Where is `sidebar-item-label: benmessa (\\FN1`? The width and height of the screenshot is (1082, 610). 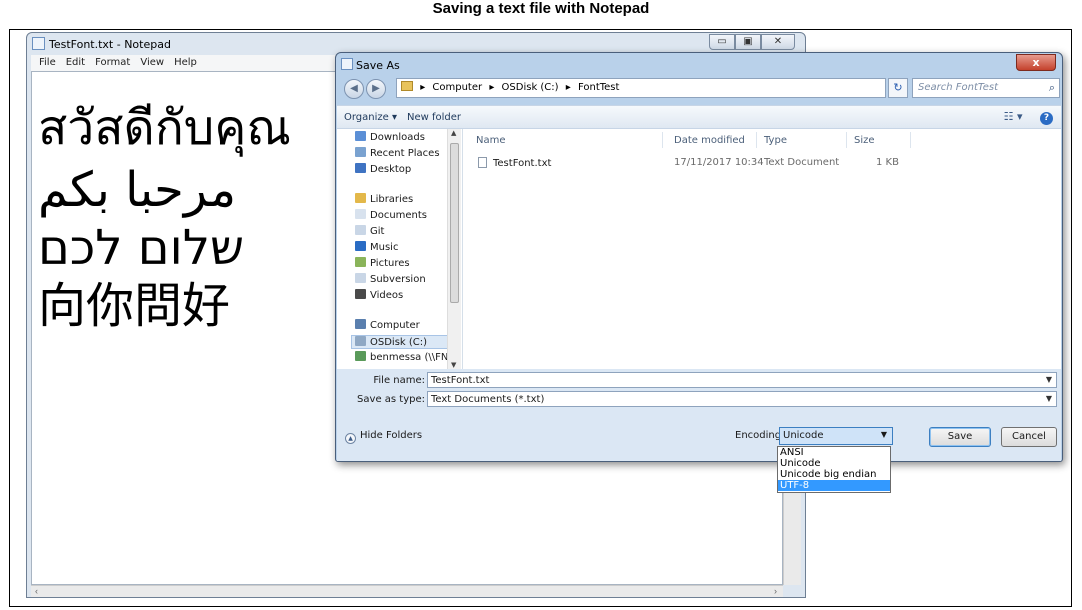 sidebar-item-label: benmessa (\\FN1 is located at coordinates (412, 357).